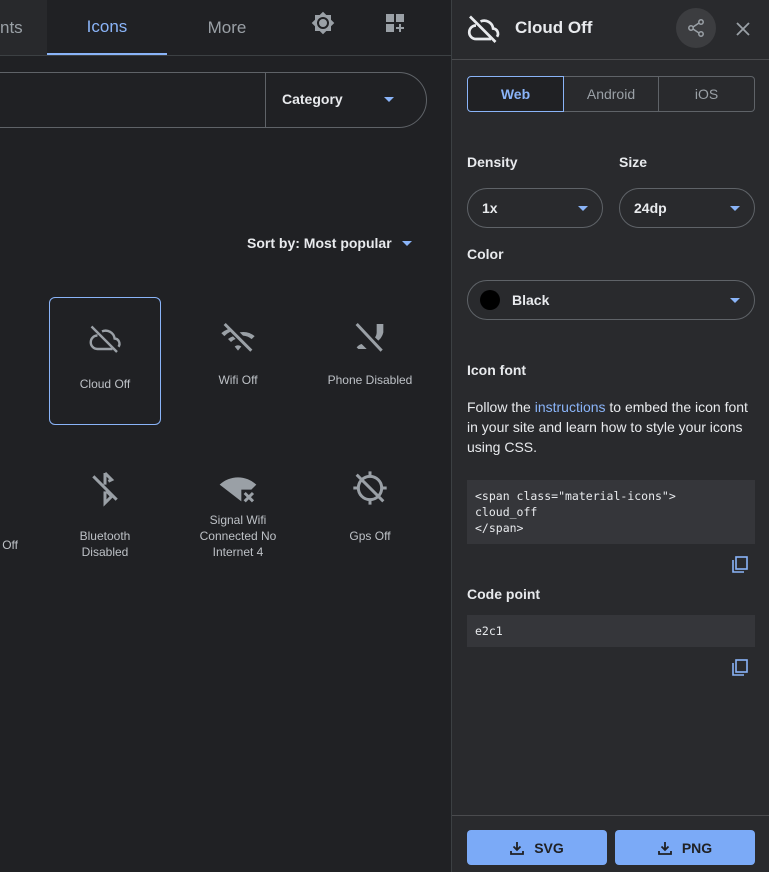  I want to click on icon-label: Bluetooth Disabled, so click(105, 544).